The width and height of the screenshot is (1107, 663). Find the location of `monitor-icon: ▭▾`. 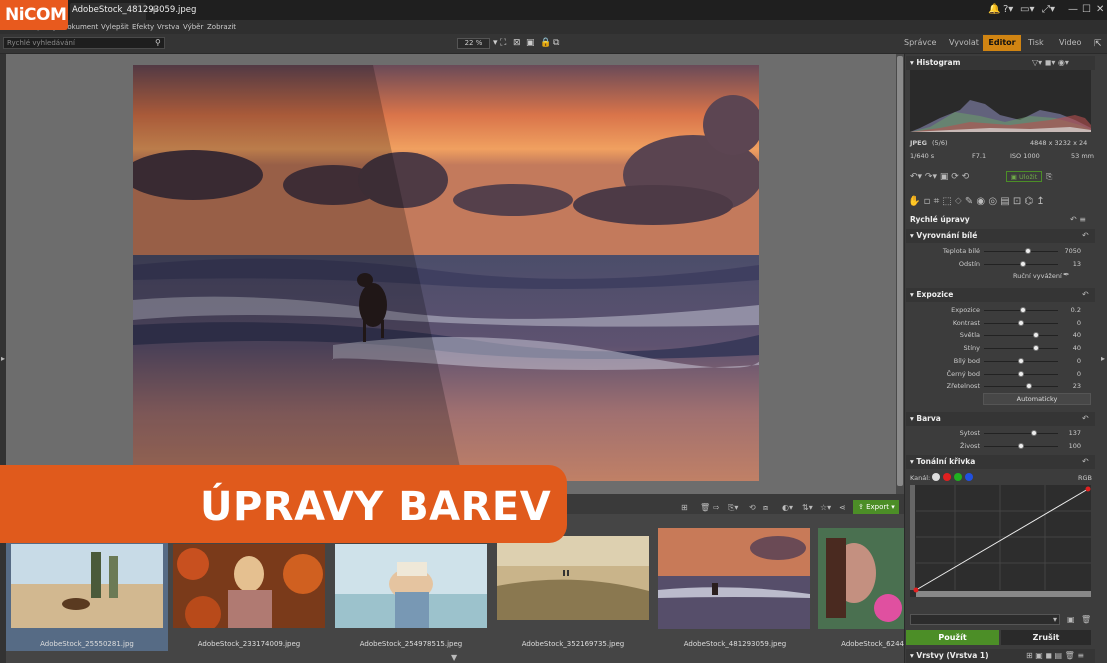

monitor-icon: ▭▾ is located at coordinates (1027, 10).